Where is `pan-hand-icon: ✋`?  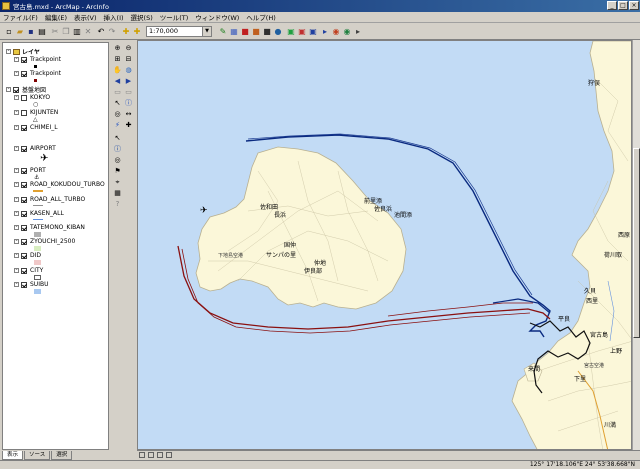
pan-hand-icon: ✋ is located at coordinates (117, 70).